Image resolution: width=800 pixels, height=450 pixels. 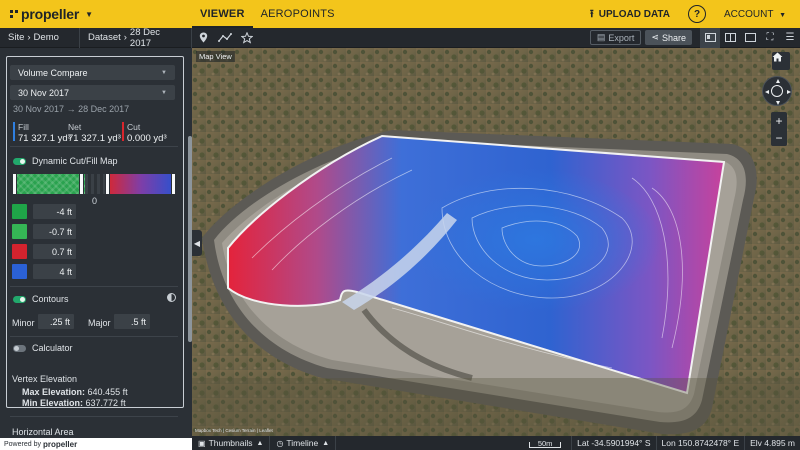 I want to click on map-attribution: Mapbox Tech | Cesium Terrain | Leaflet, so click(x=234, y=430).